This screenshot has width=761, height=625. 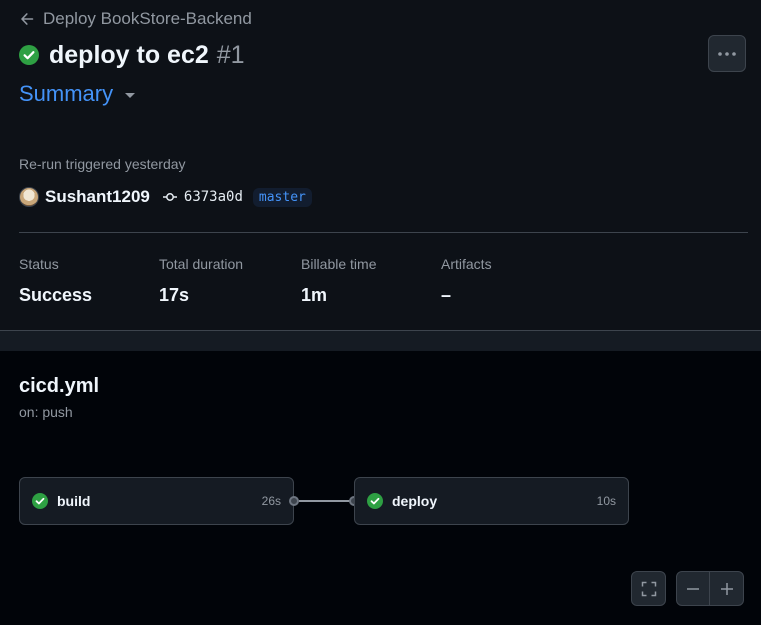 I want to click on run-number: #1, so click(x=230, y=54).